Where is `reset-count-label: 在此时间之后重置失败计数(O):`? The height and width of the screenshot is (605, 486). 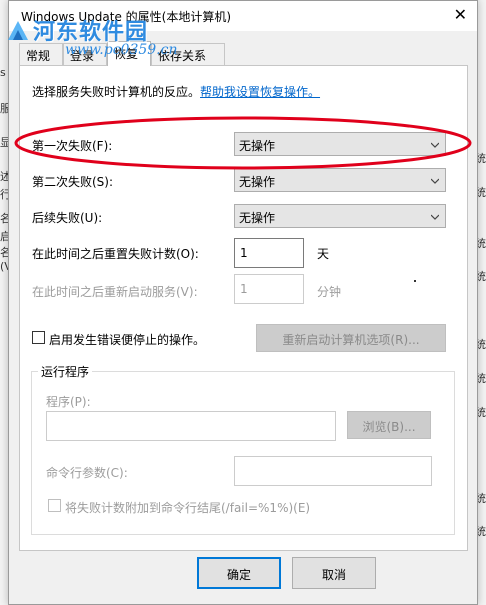 reset-count-label: 在此时间之后重置失败计数(O): is located at coordinates (115, 254).